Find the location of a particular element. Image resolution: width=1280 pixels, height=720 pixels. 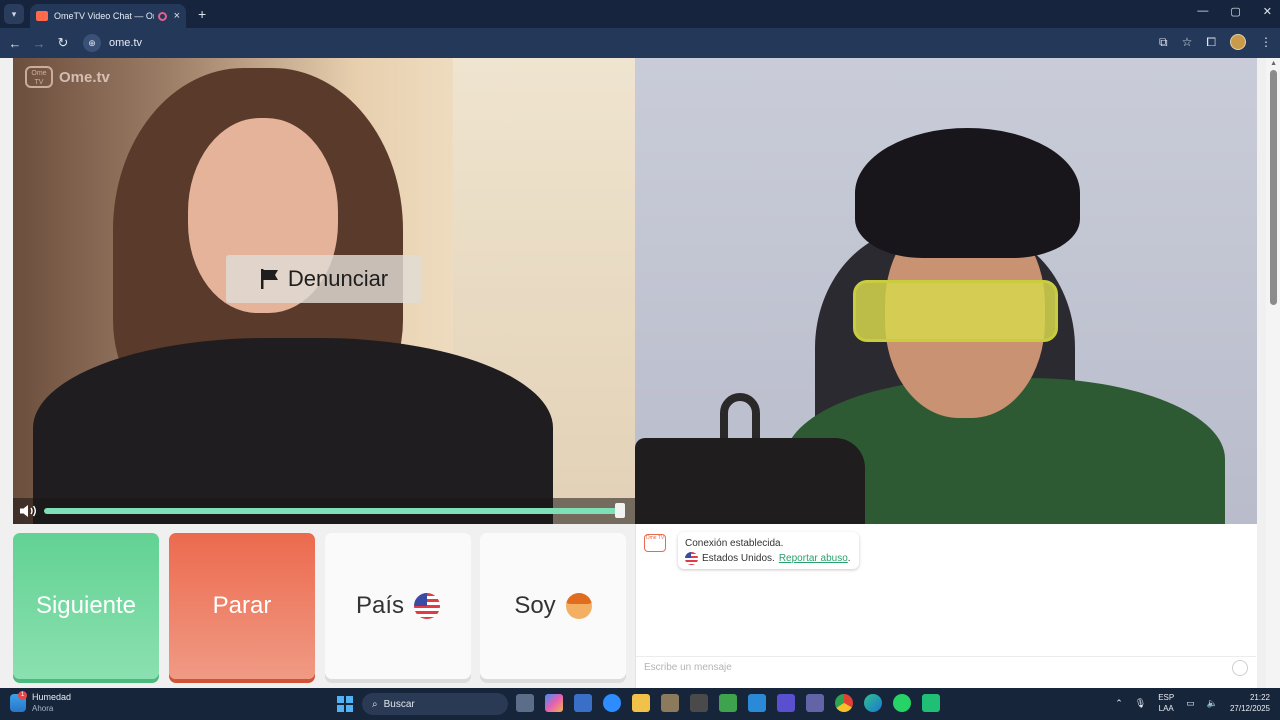

url-text: ome.tv is located at coordinates (125, 43).